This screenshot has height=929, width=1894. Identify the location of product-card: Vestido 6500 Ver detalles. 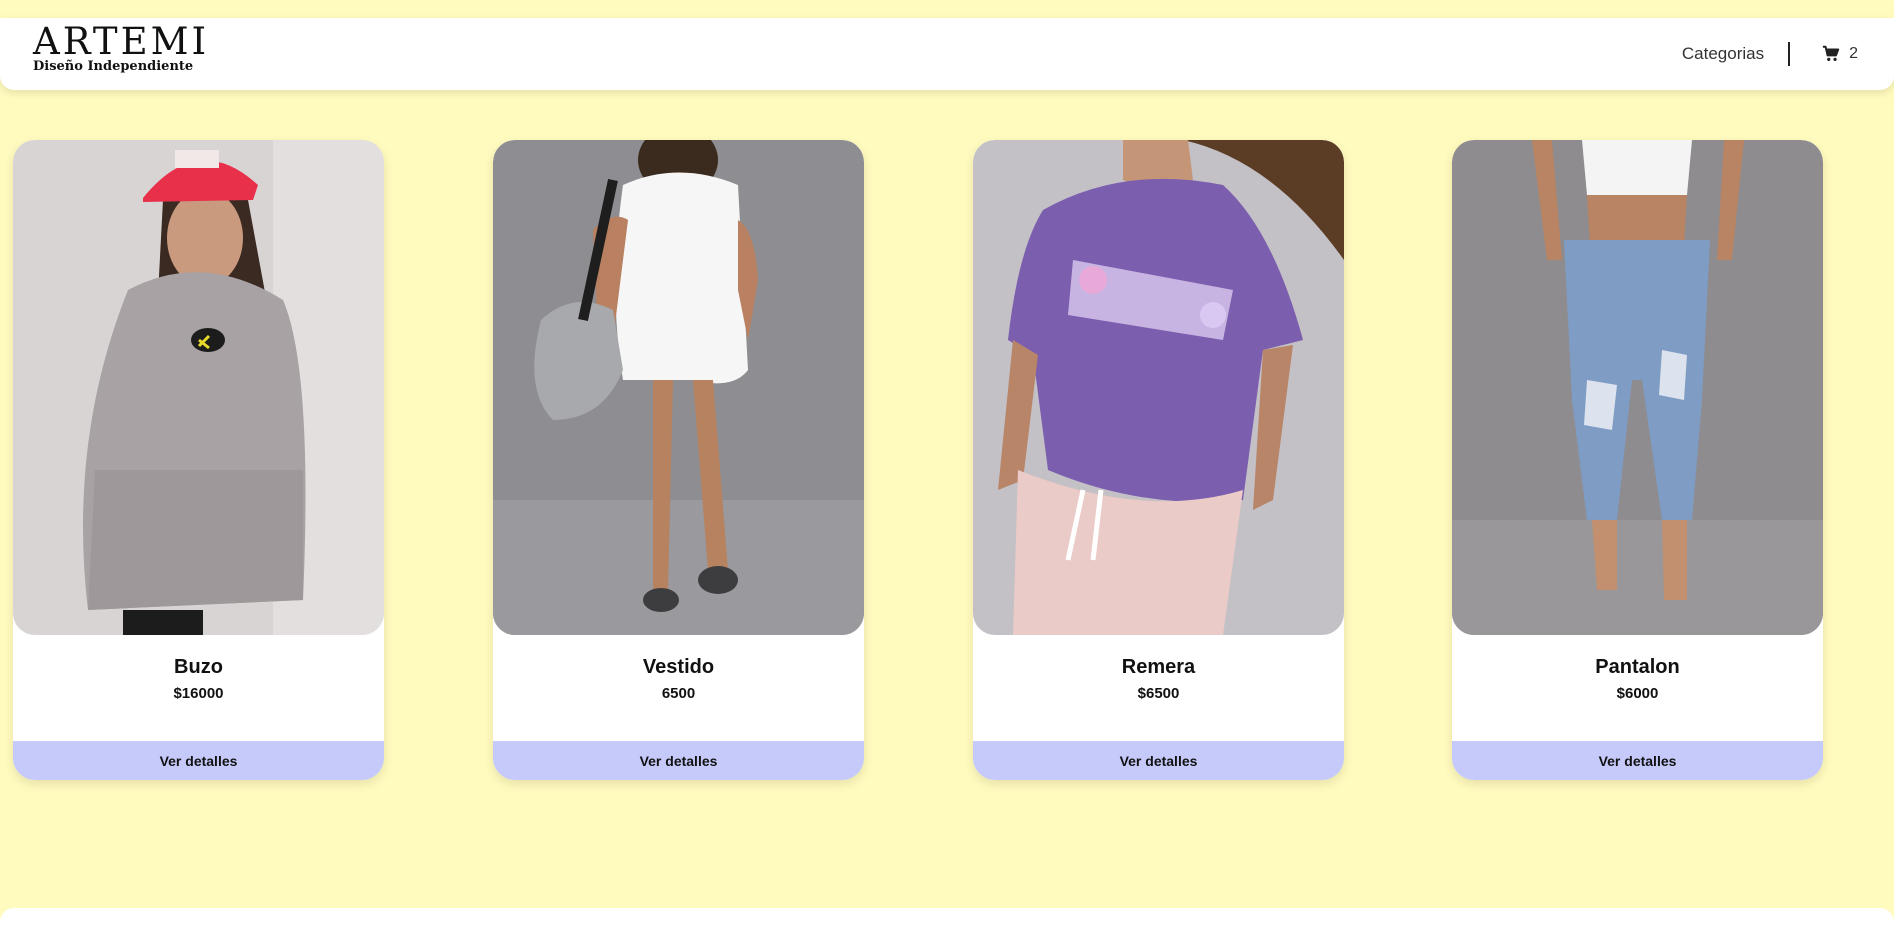
(678, 460).